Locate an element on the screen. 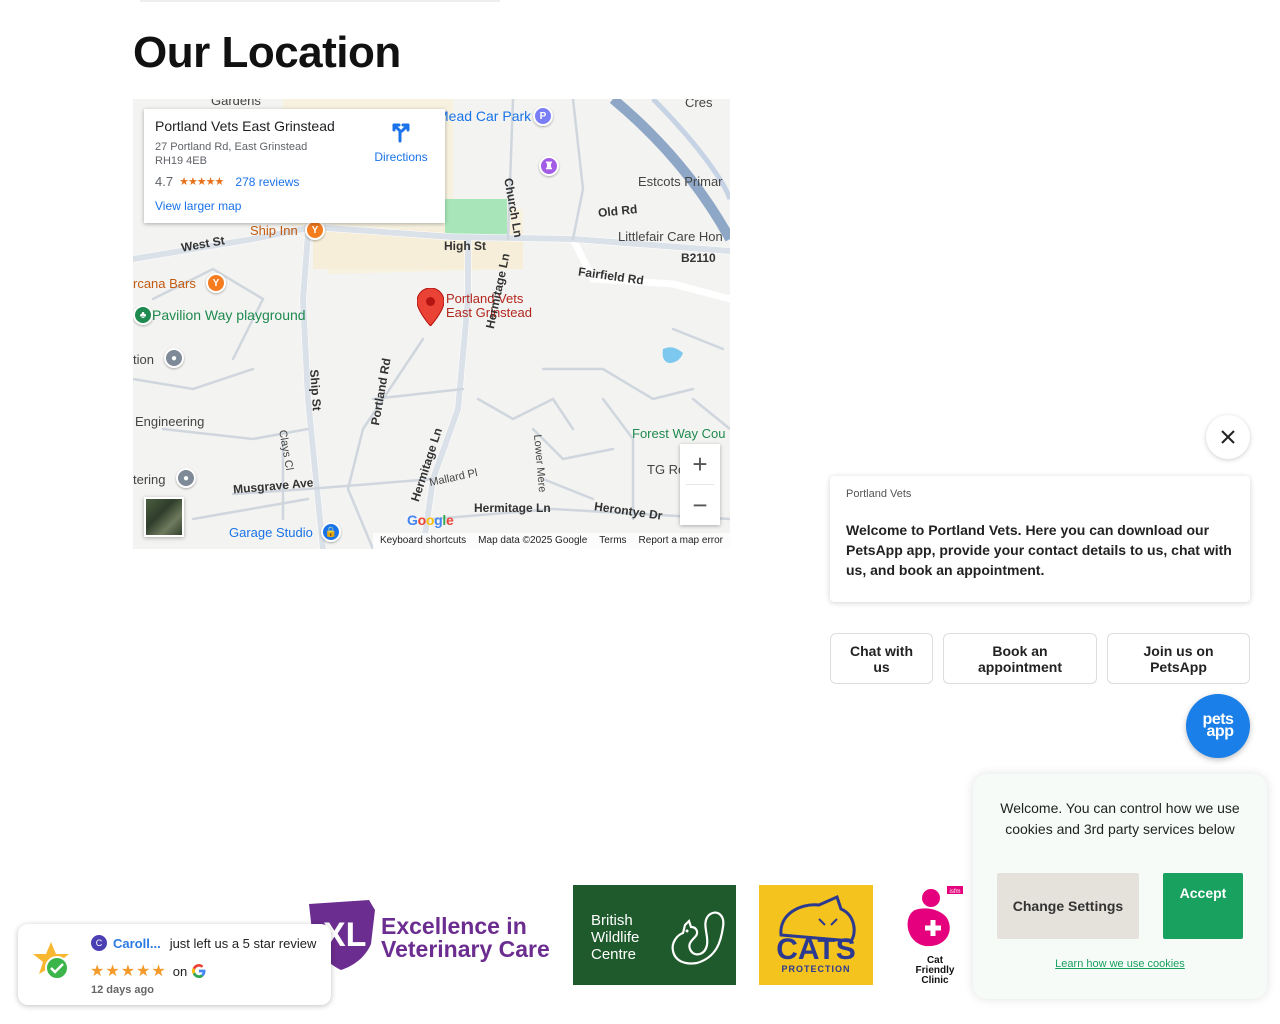  map-label: rcana Bars is located at coordinates (164, 283).